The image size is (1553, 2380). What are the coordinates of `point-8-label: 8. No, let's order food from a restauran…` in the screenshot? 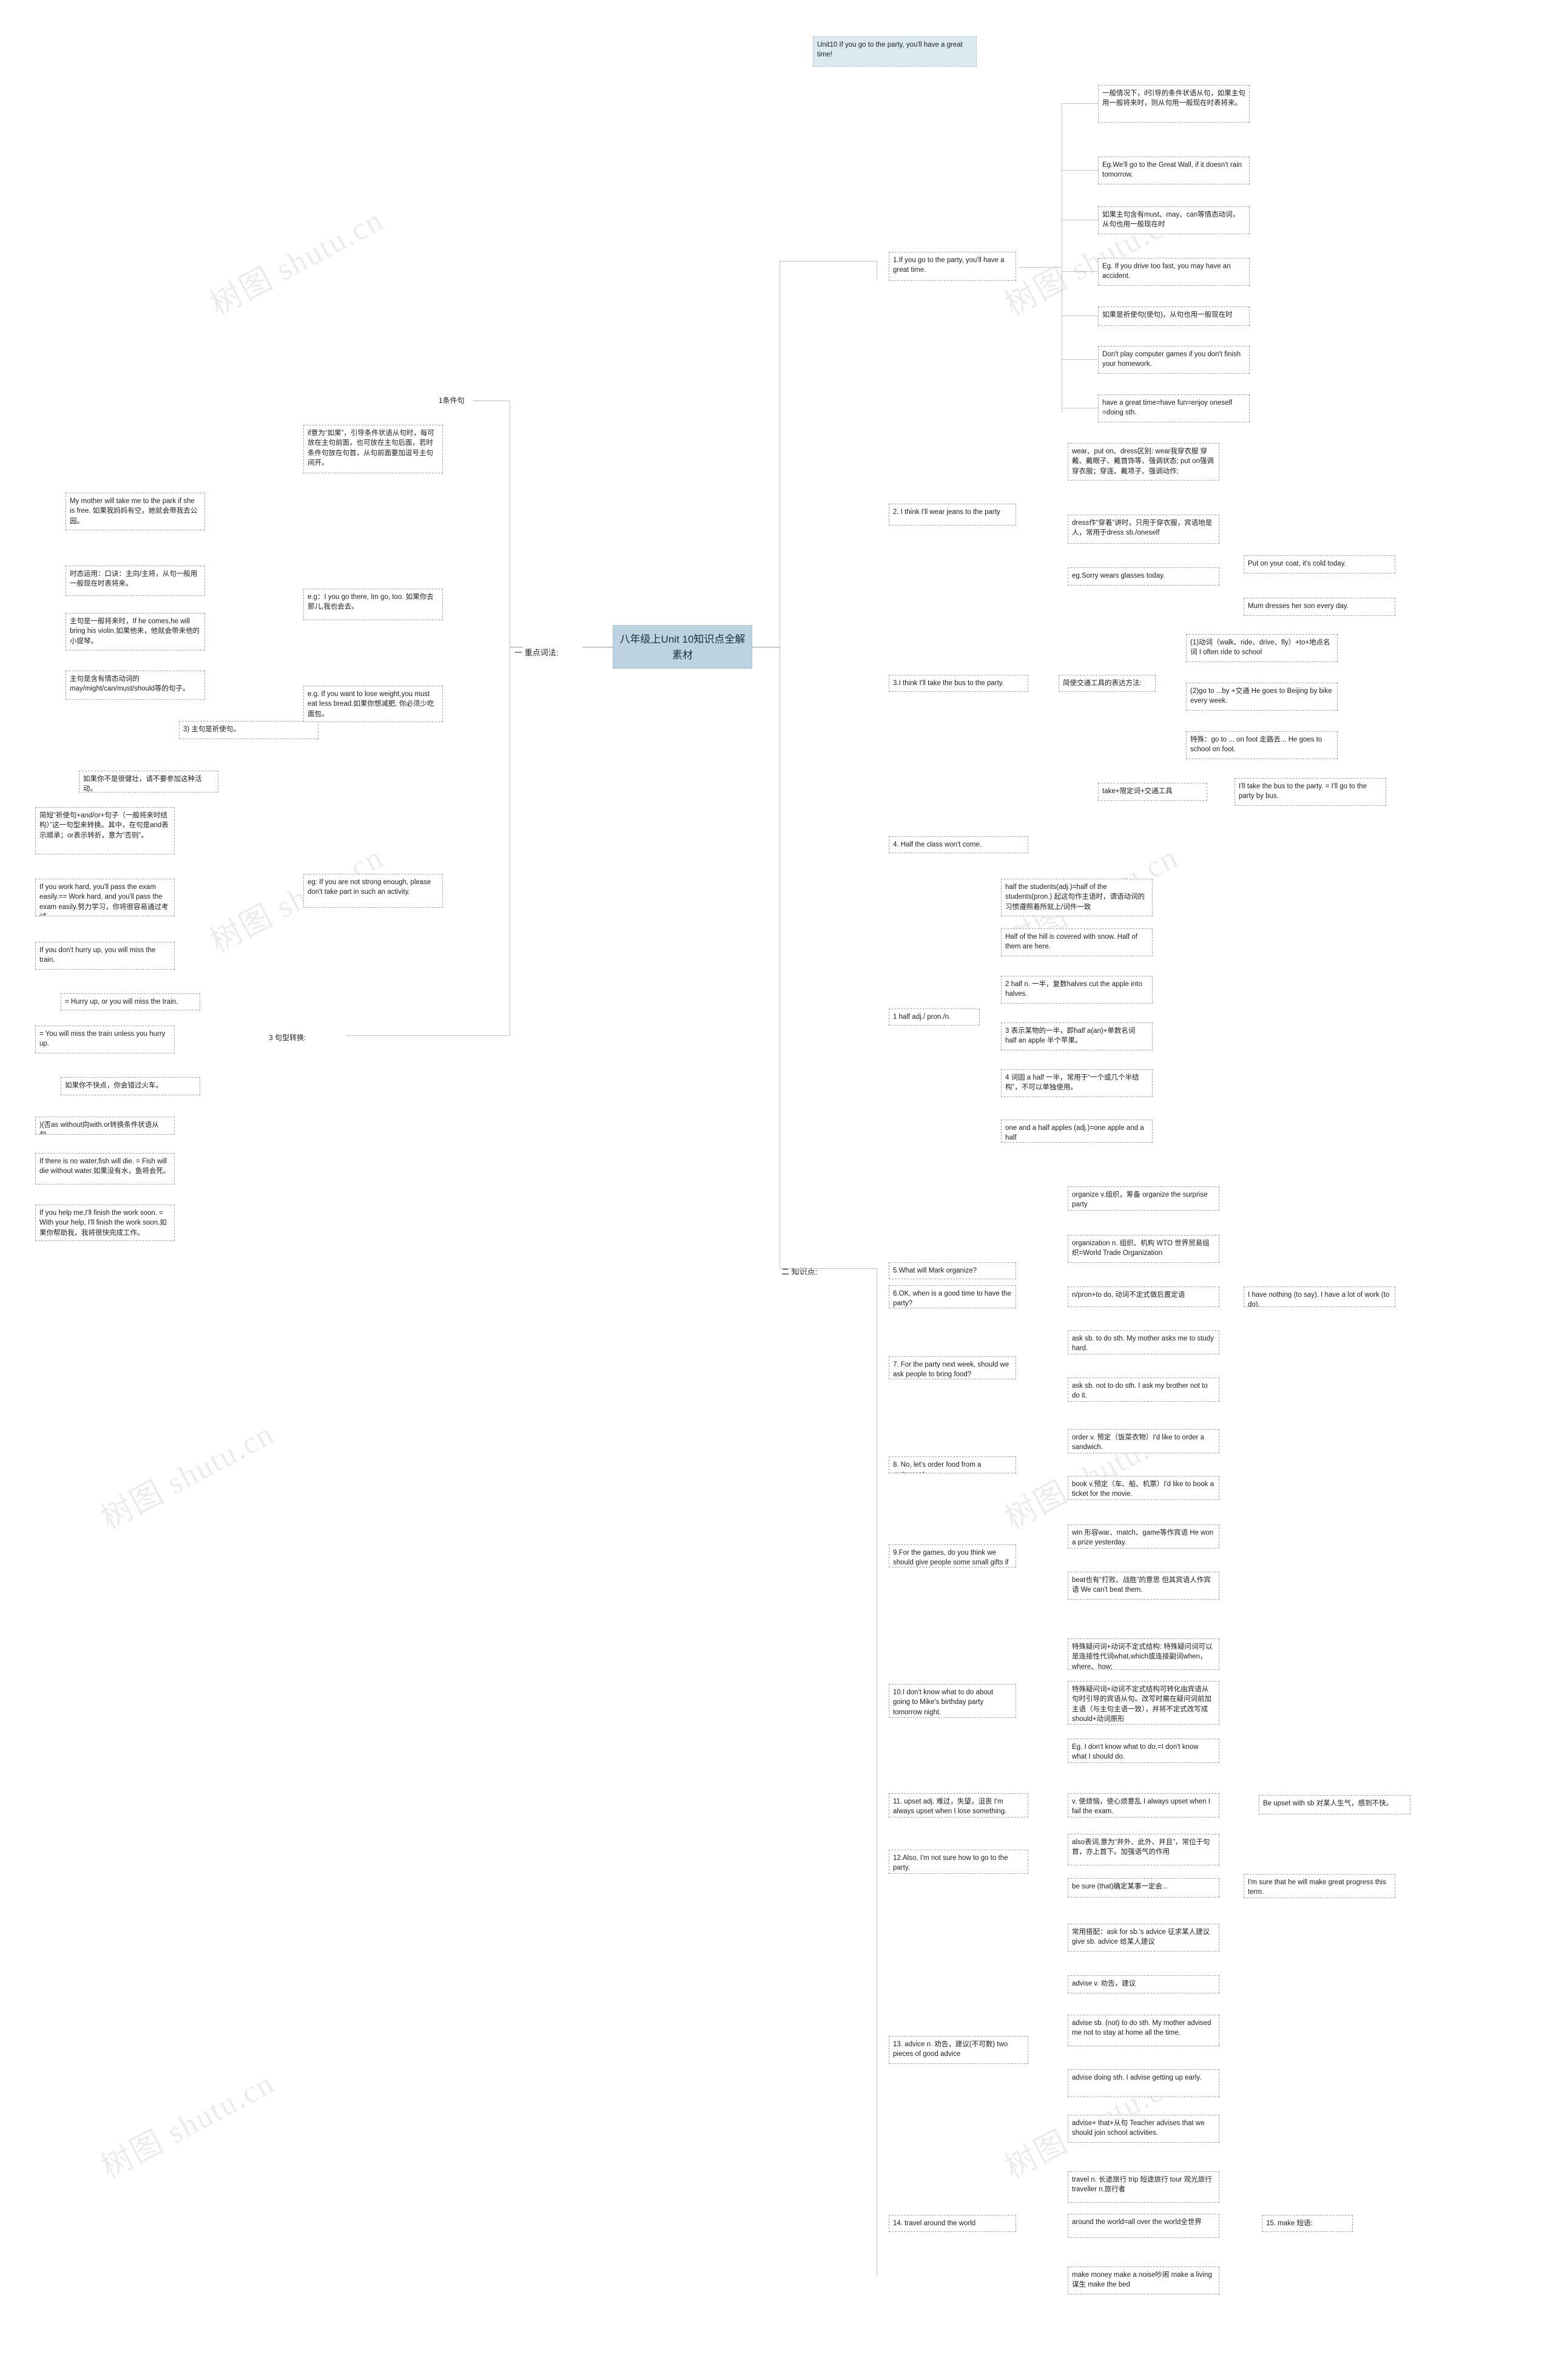 It's located at (953, 1464).